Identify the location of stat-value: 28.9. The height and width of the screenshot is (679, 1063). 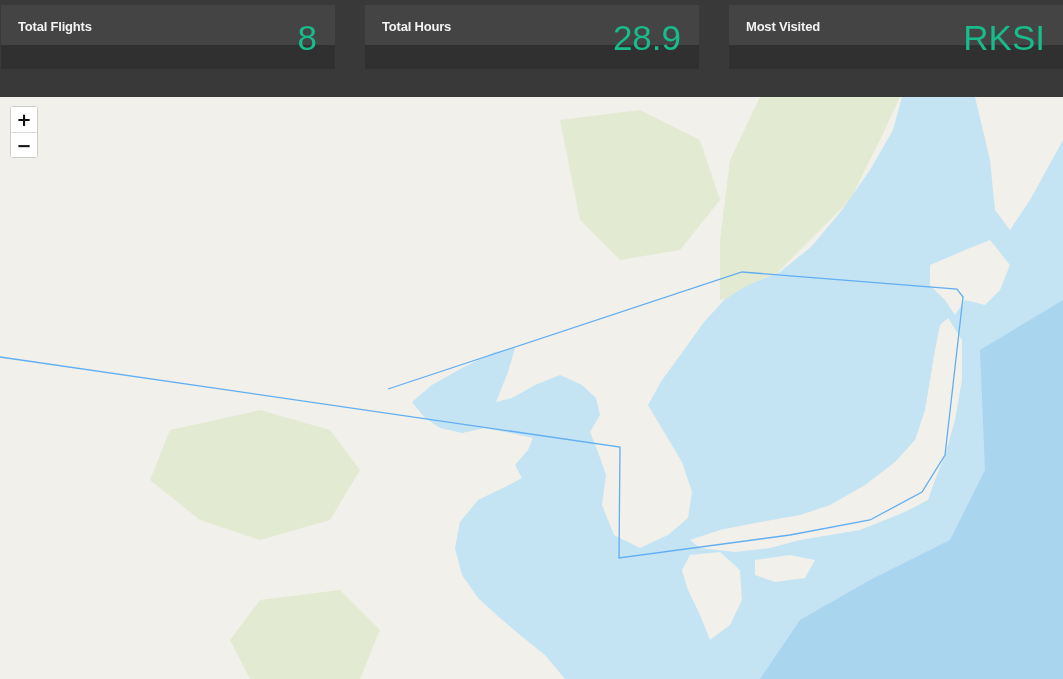
(646, 38).